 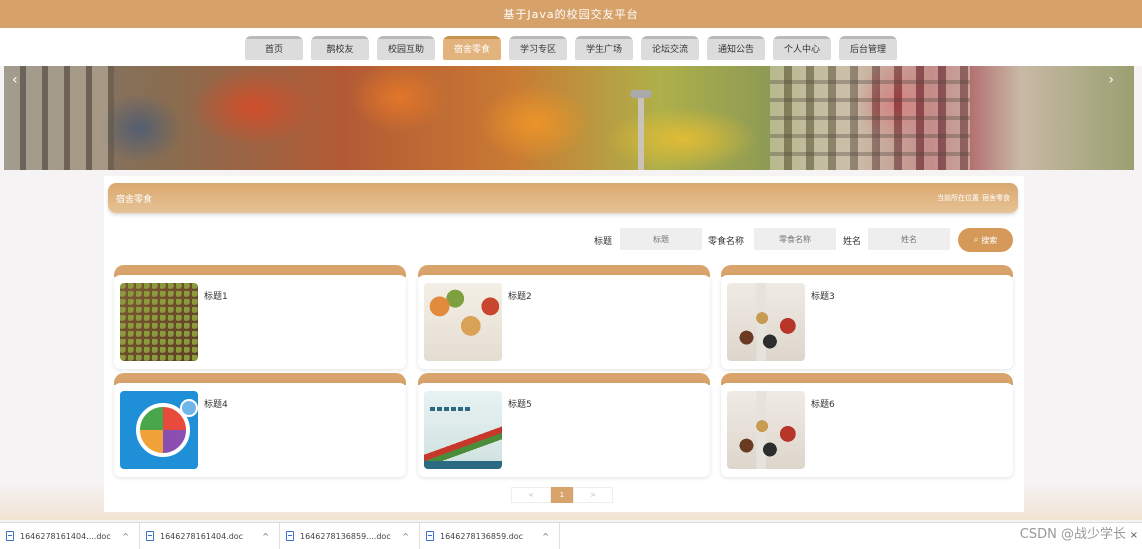 What do you see at coordinates (202, 536) in the screenshot?
I see `download-filename: 1646278161404.doc` at bounding box center [202, 536].